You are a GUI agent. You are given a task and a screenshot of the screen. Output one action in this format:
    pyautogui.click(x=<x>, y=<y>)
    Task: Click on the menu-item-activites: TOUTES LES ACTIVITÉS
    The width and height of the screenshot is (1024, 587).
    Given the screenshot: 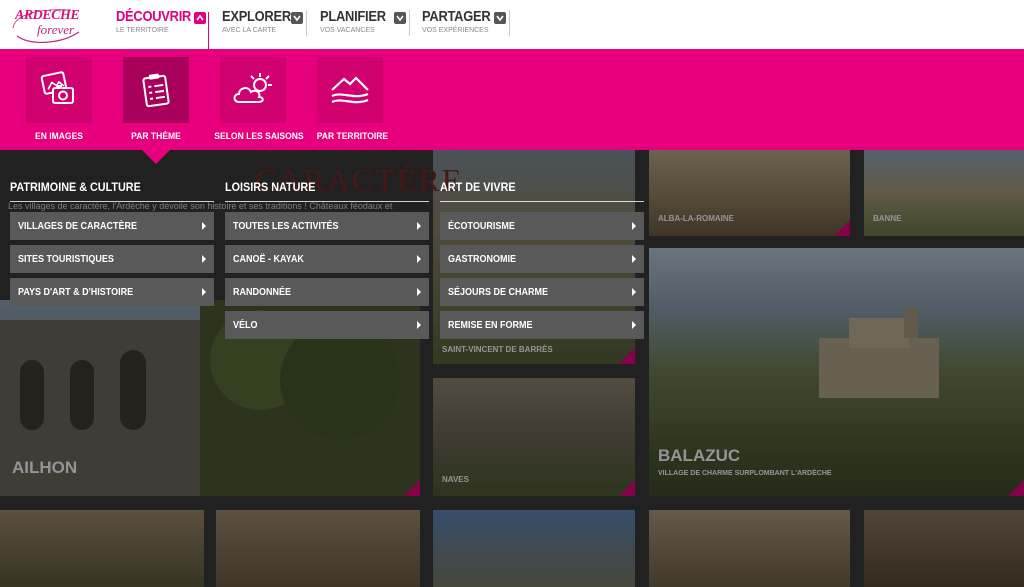 What is the action you would take?
    pyautogui.click(x=327, y=226)
    